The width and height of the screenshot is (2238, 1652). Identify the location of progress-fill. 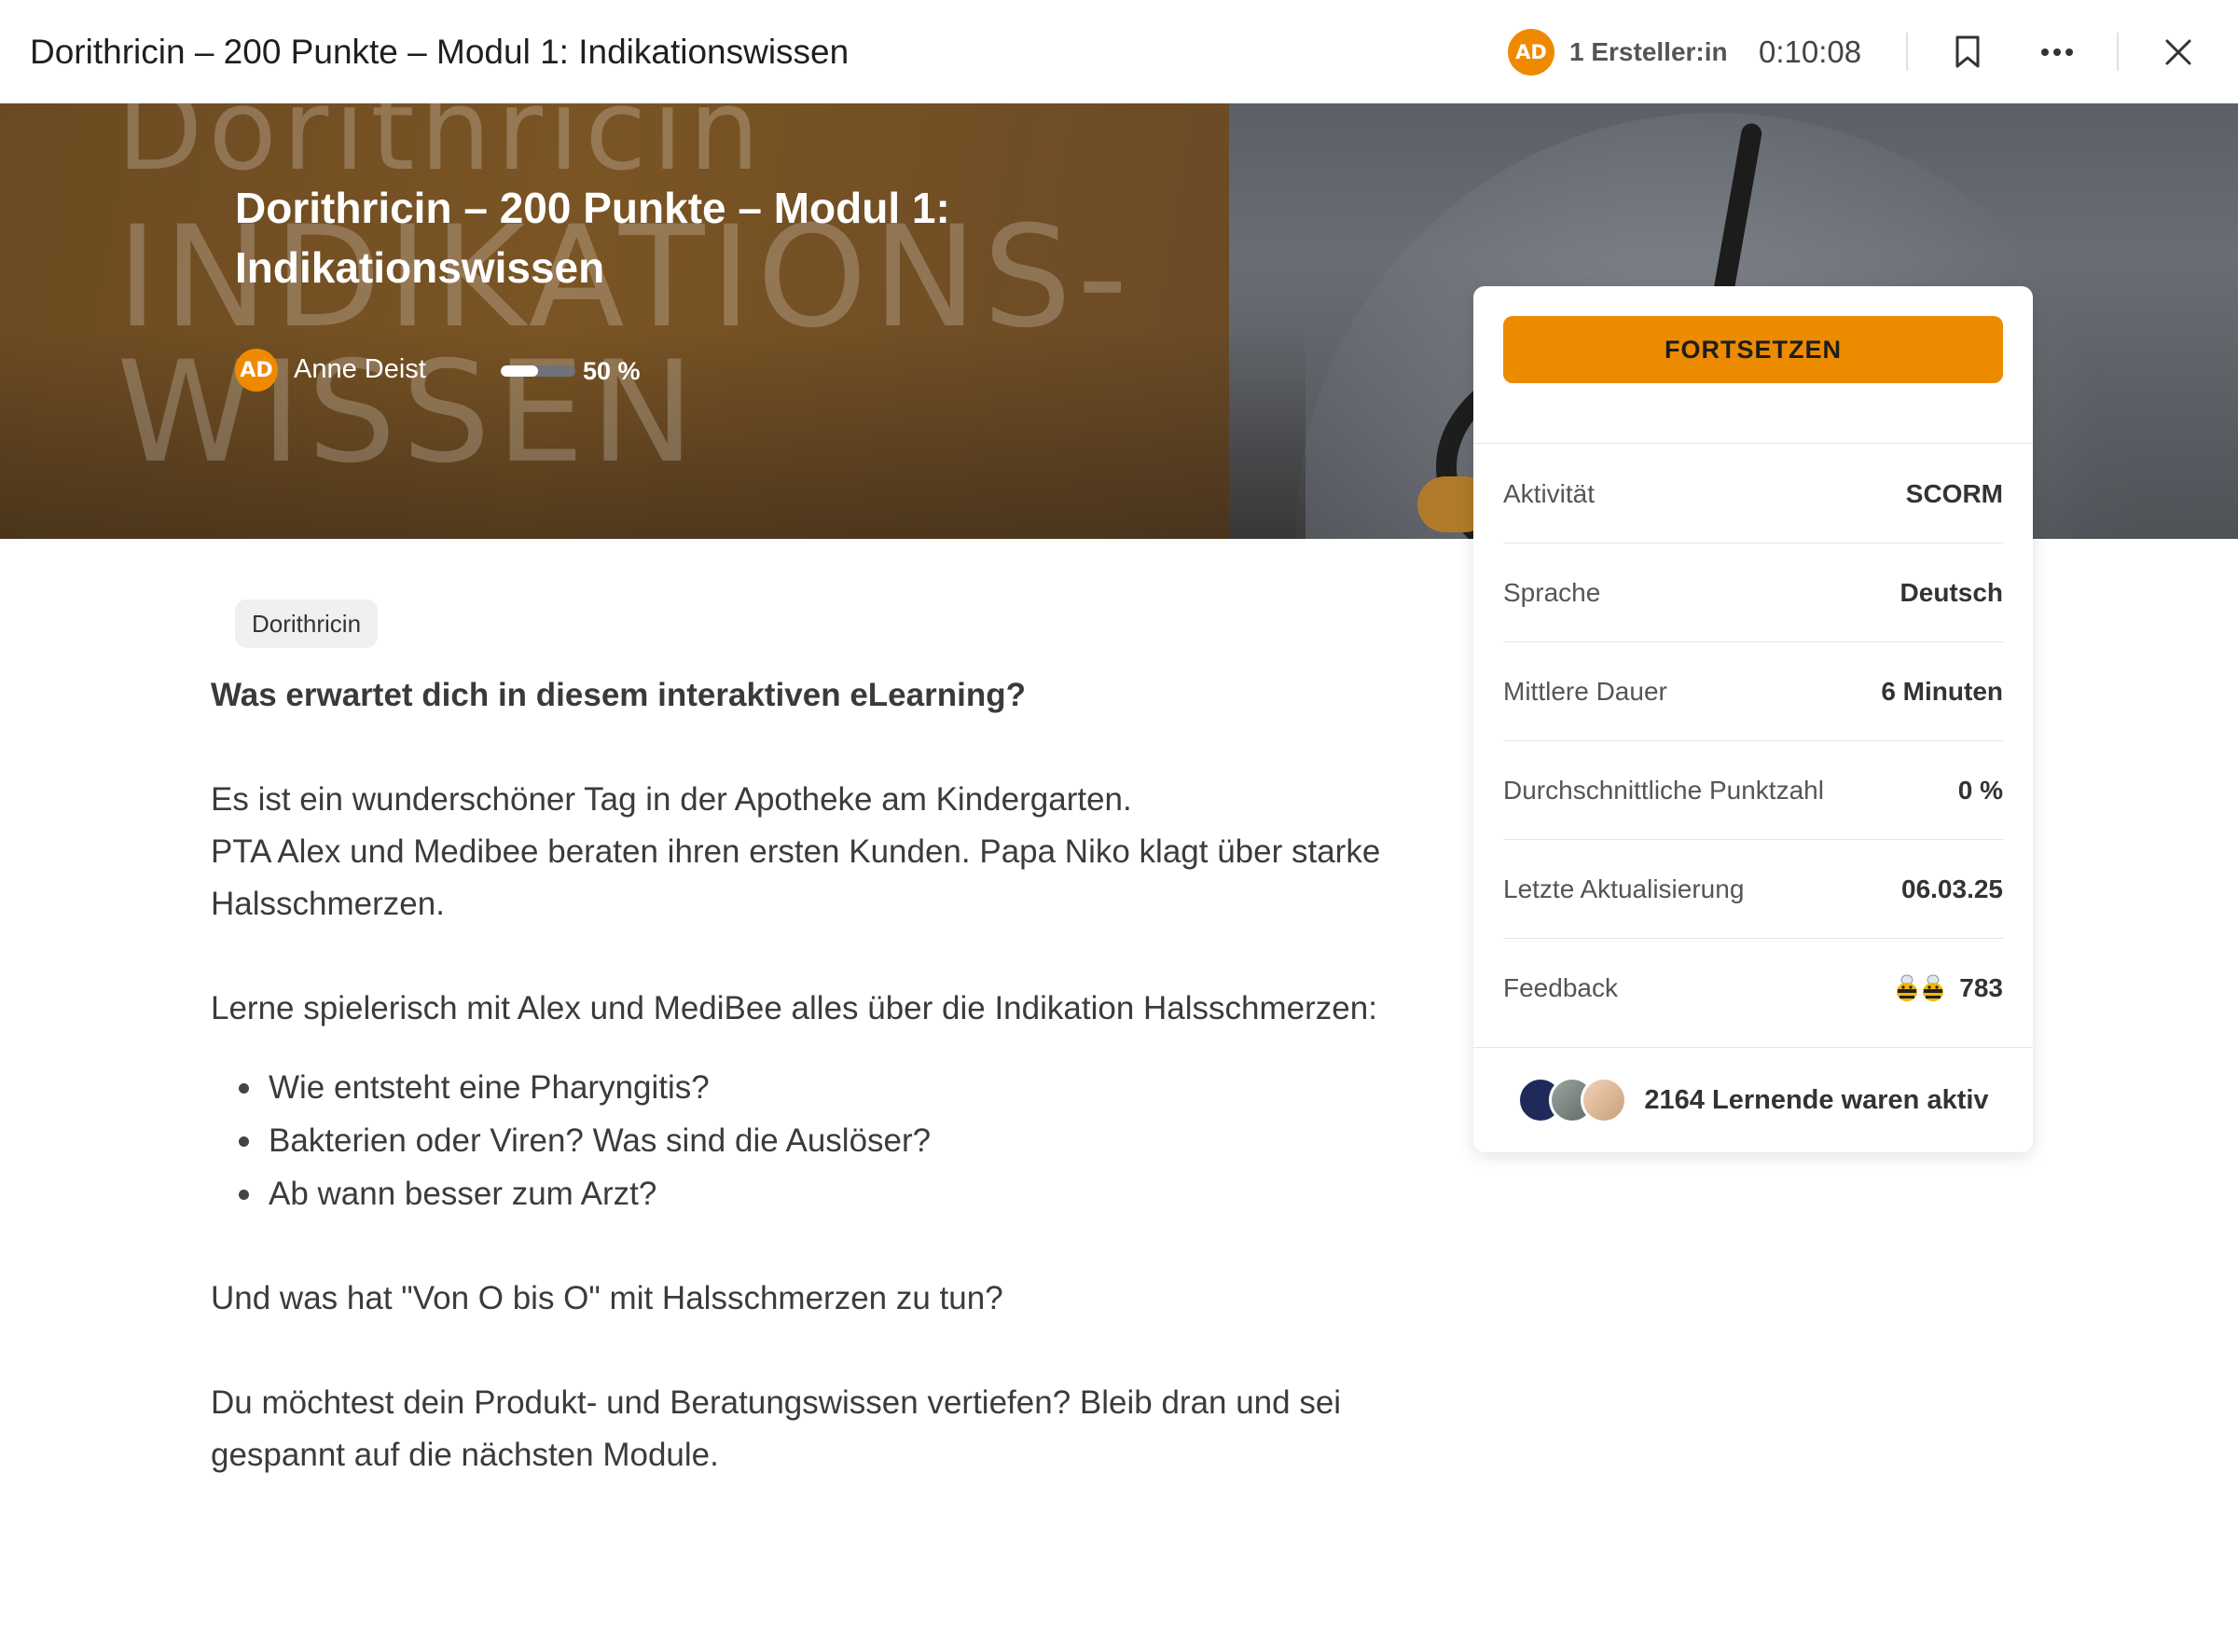
(519, 371).